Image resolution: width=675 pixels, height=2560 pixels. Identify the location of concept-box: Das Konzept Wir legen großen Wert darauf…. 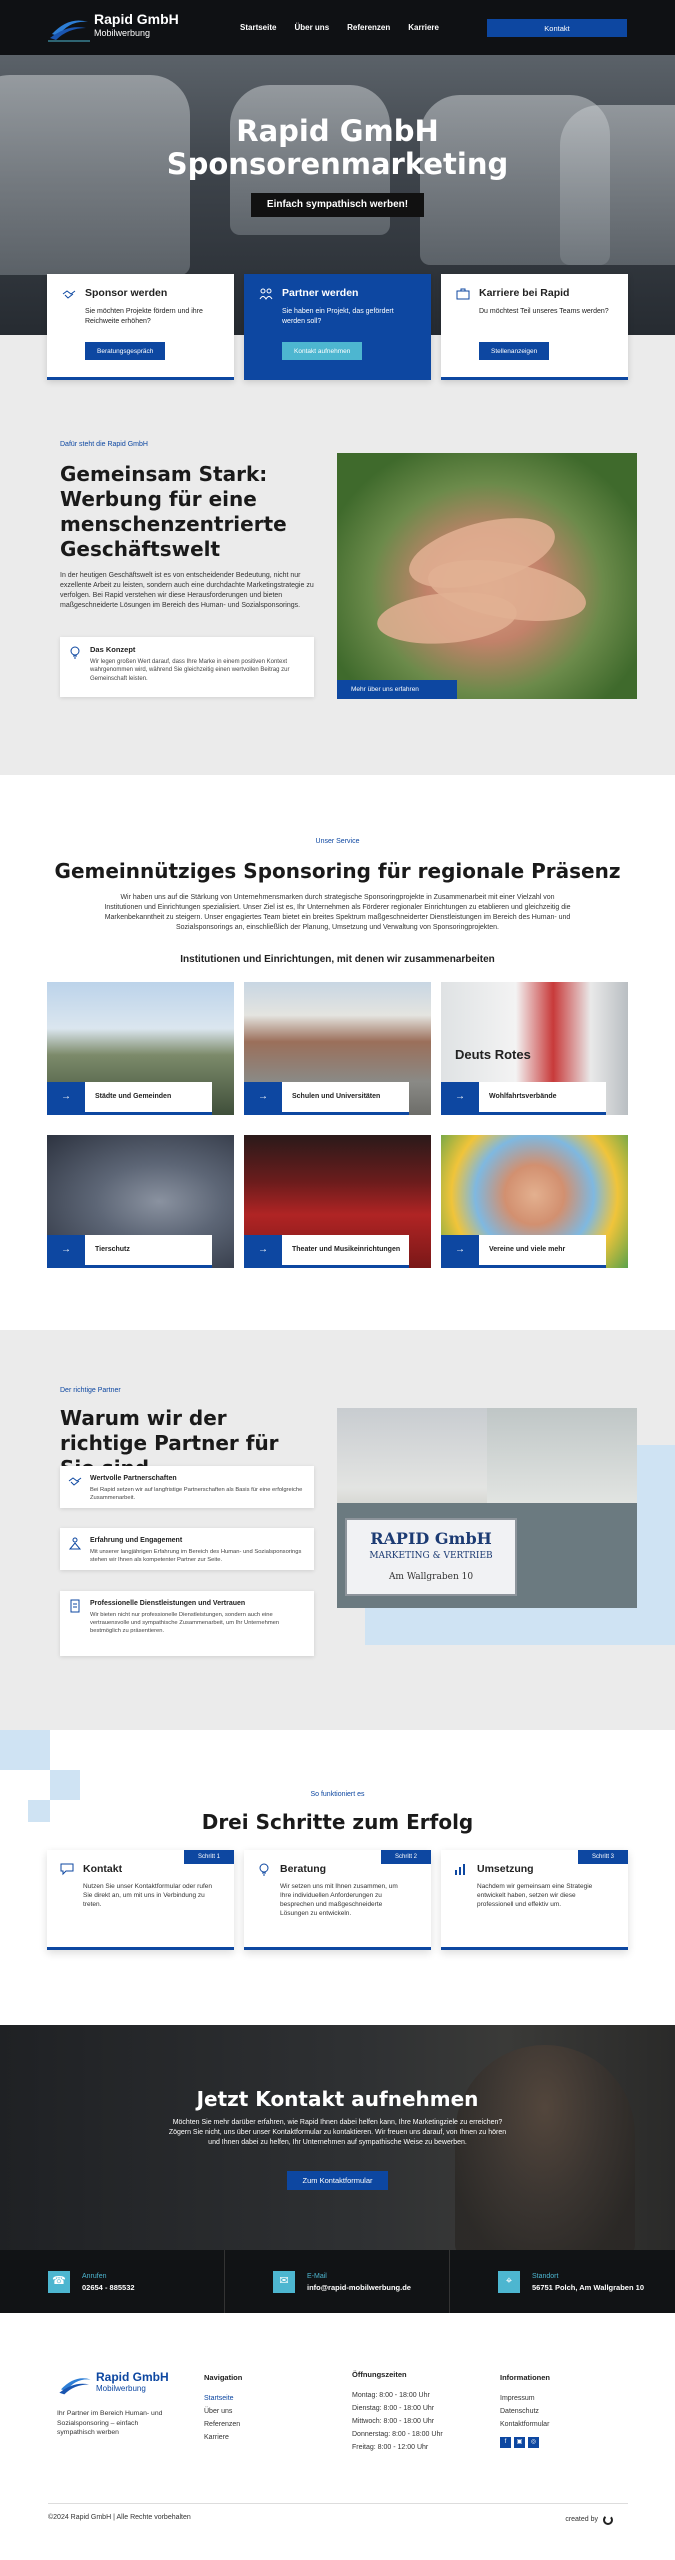
(187, 667).